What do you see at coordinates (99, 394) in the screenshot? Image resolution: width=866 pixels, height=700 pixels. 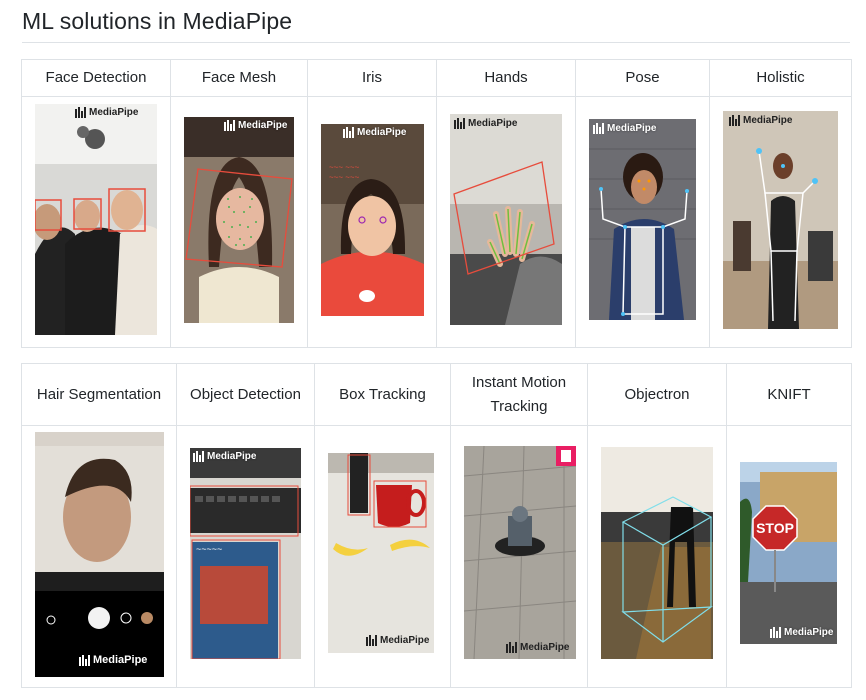 I see `header-hair-segmentation: Hair Segmentation` at bounding box center [99, 394].